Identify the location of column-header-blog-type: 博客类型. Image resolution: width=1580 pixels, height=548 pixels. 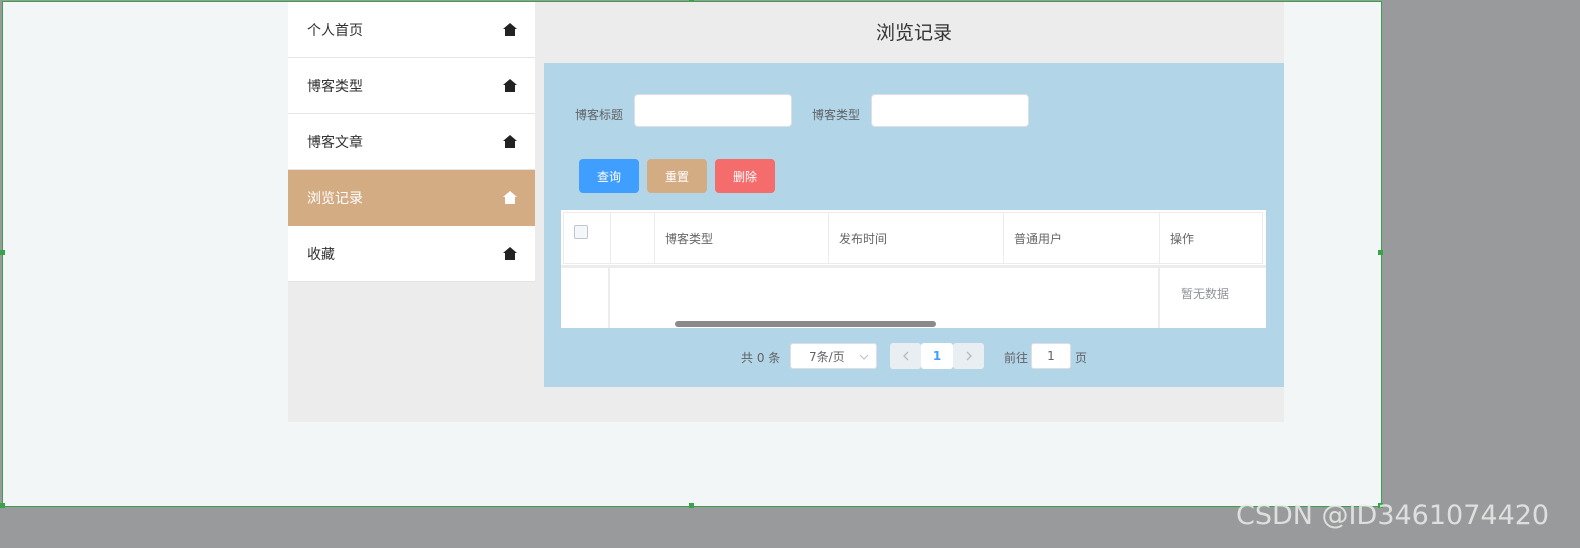
(742, 238).